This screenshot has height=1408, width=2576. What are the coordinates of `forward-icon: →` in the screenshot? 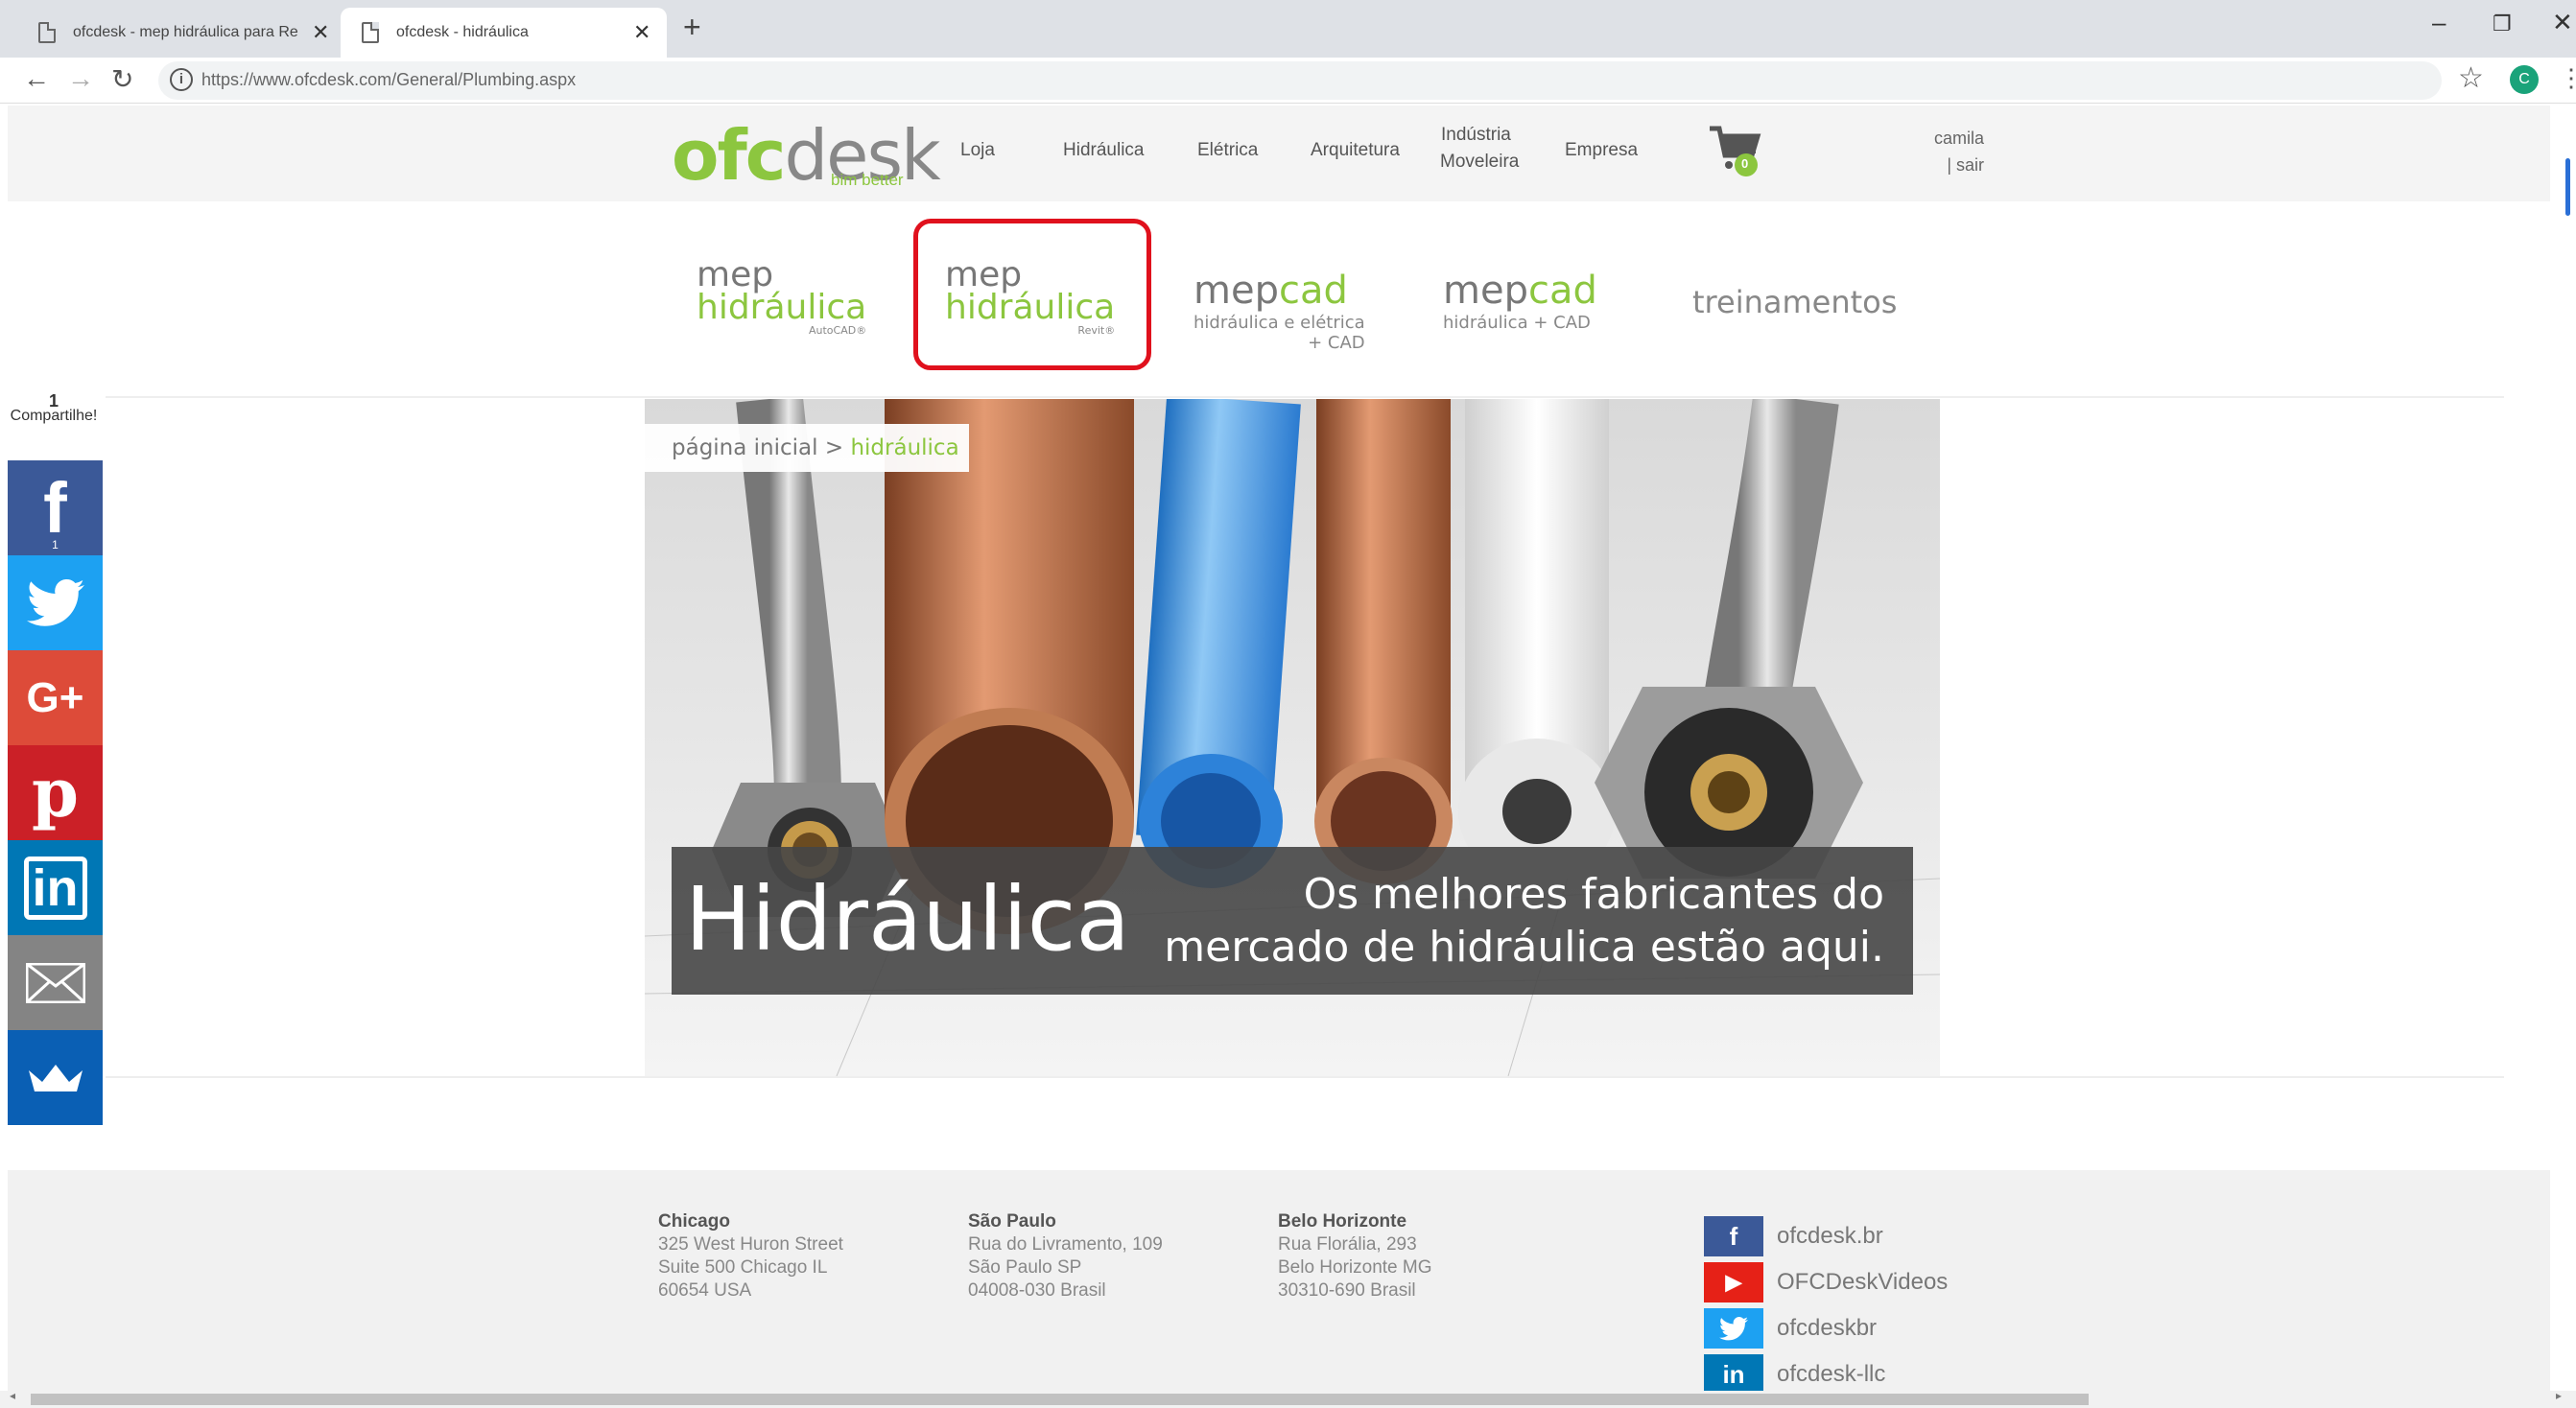 It's located at (81, 79).